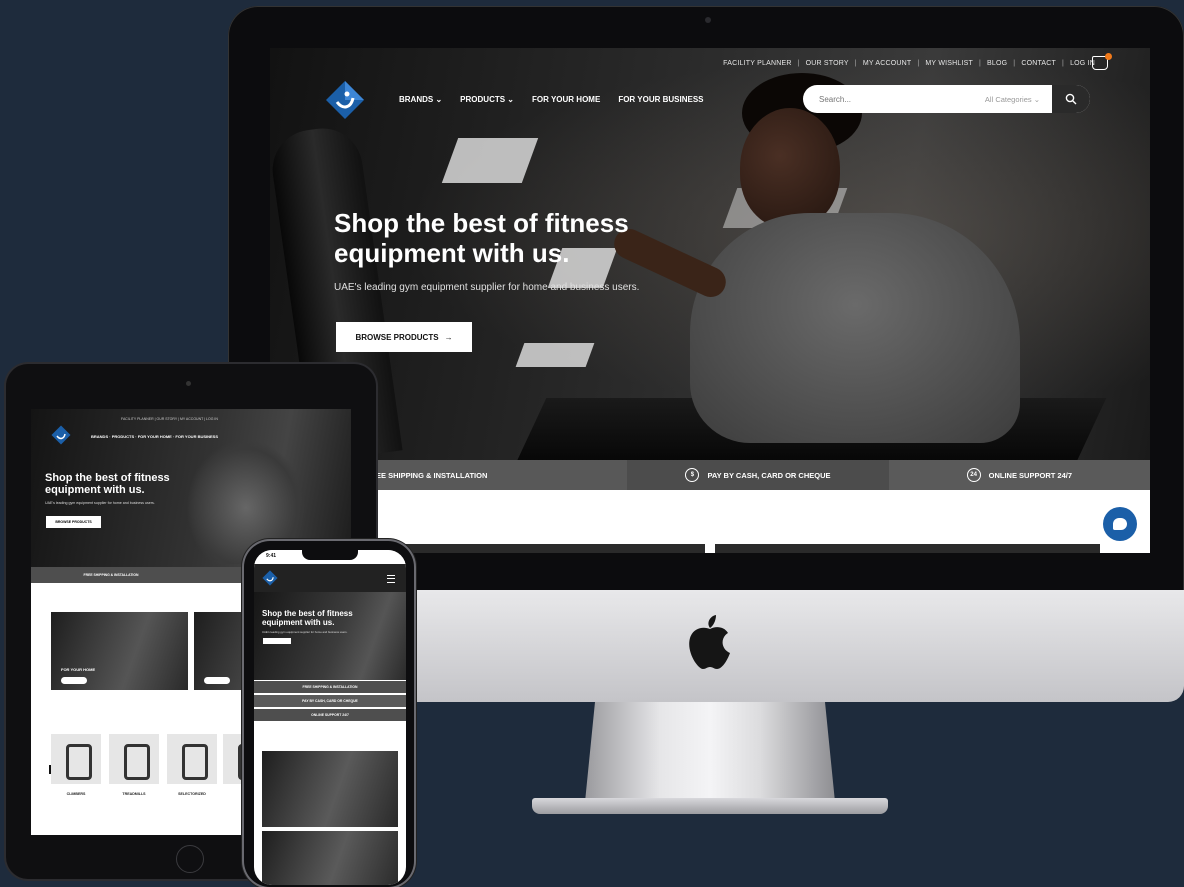  Describe the element at coordinates (192, 794) in the screenshot. I see `product-label: SELECTORIZED` at that location.